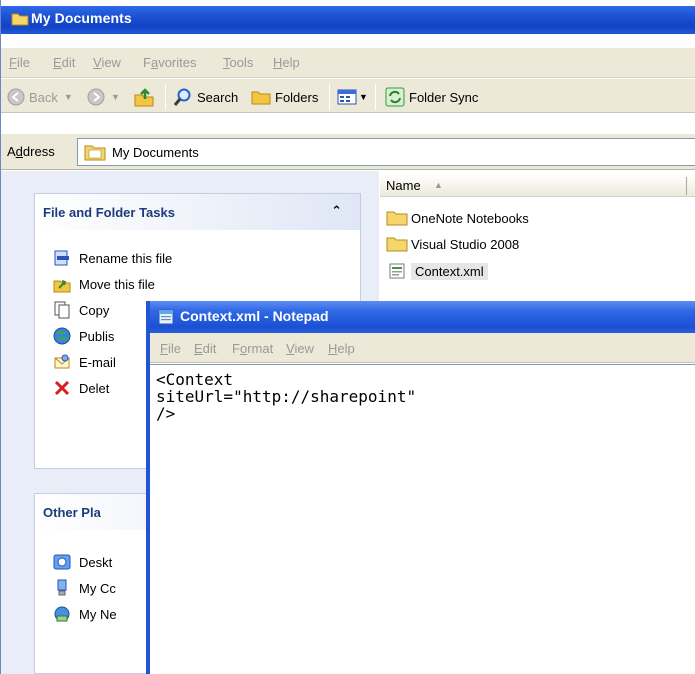 The image size is (695, 674). What do you see at coordinates (104, 284) in the screenshot?
I see `task-move-file: Move this file` at bounding box center [104, 284].